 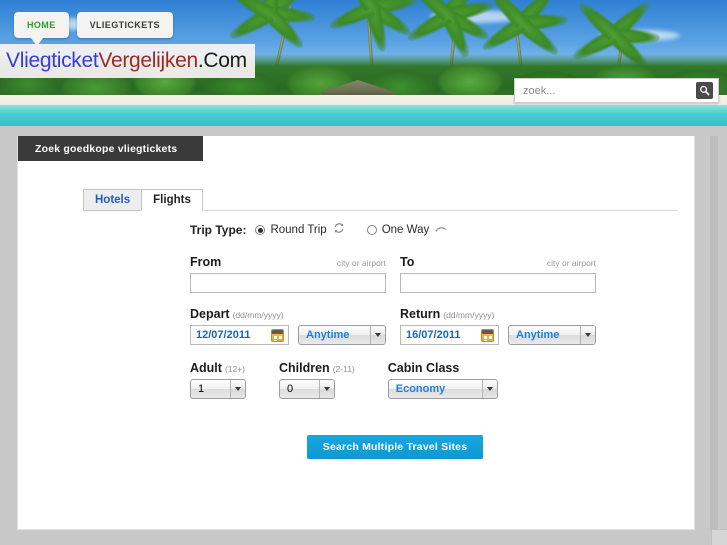 I want to click on logo-part-vergelijken: Vergelijken, so click(x=148, y=60).